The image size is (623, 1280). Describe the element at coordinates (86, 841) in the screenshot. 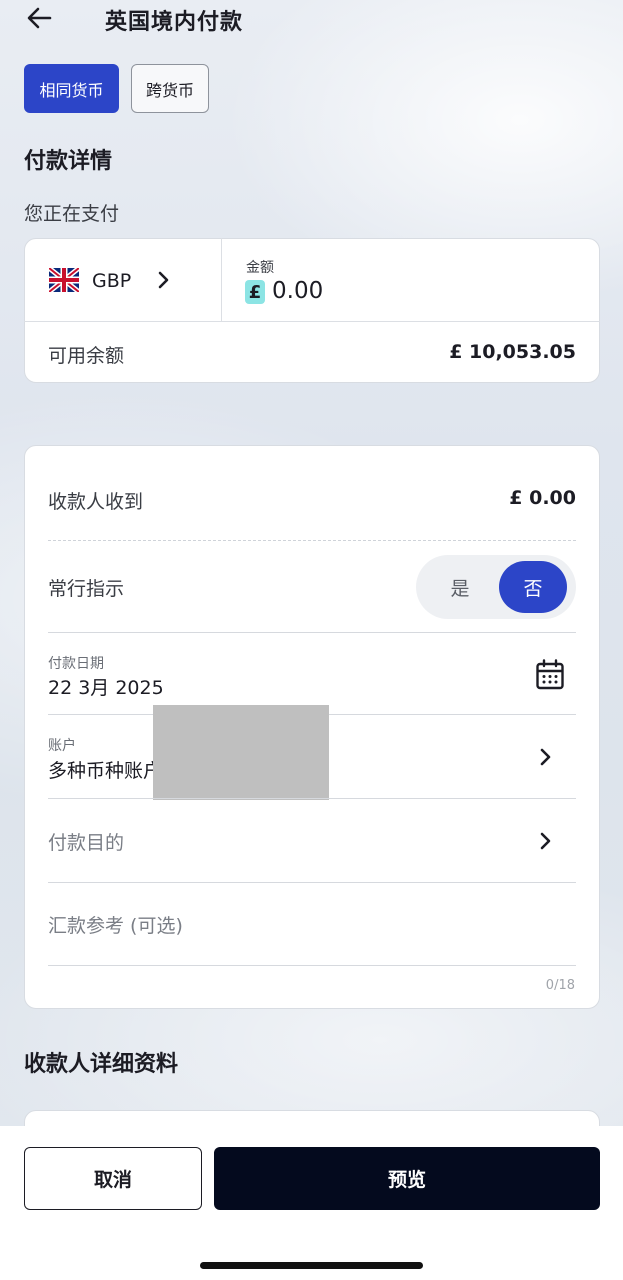

I see `payment-purpose-field: 付款目的` at that location.